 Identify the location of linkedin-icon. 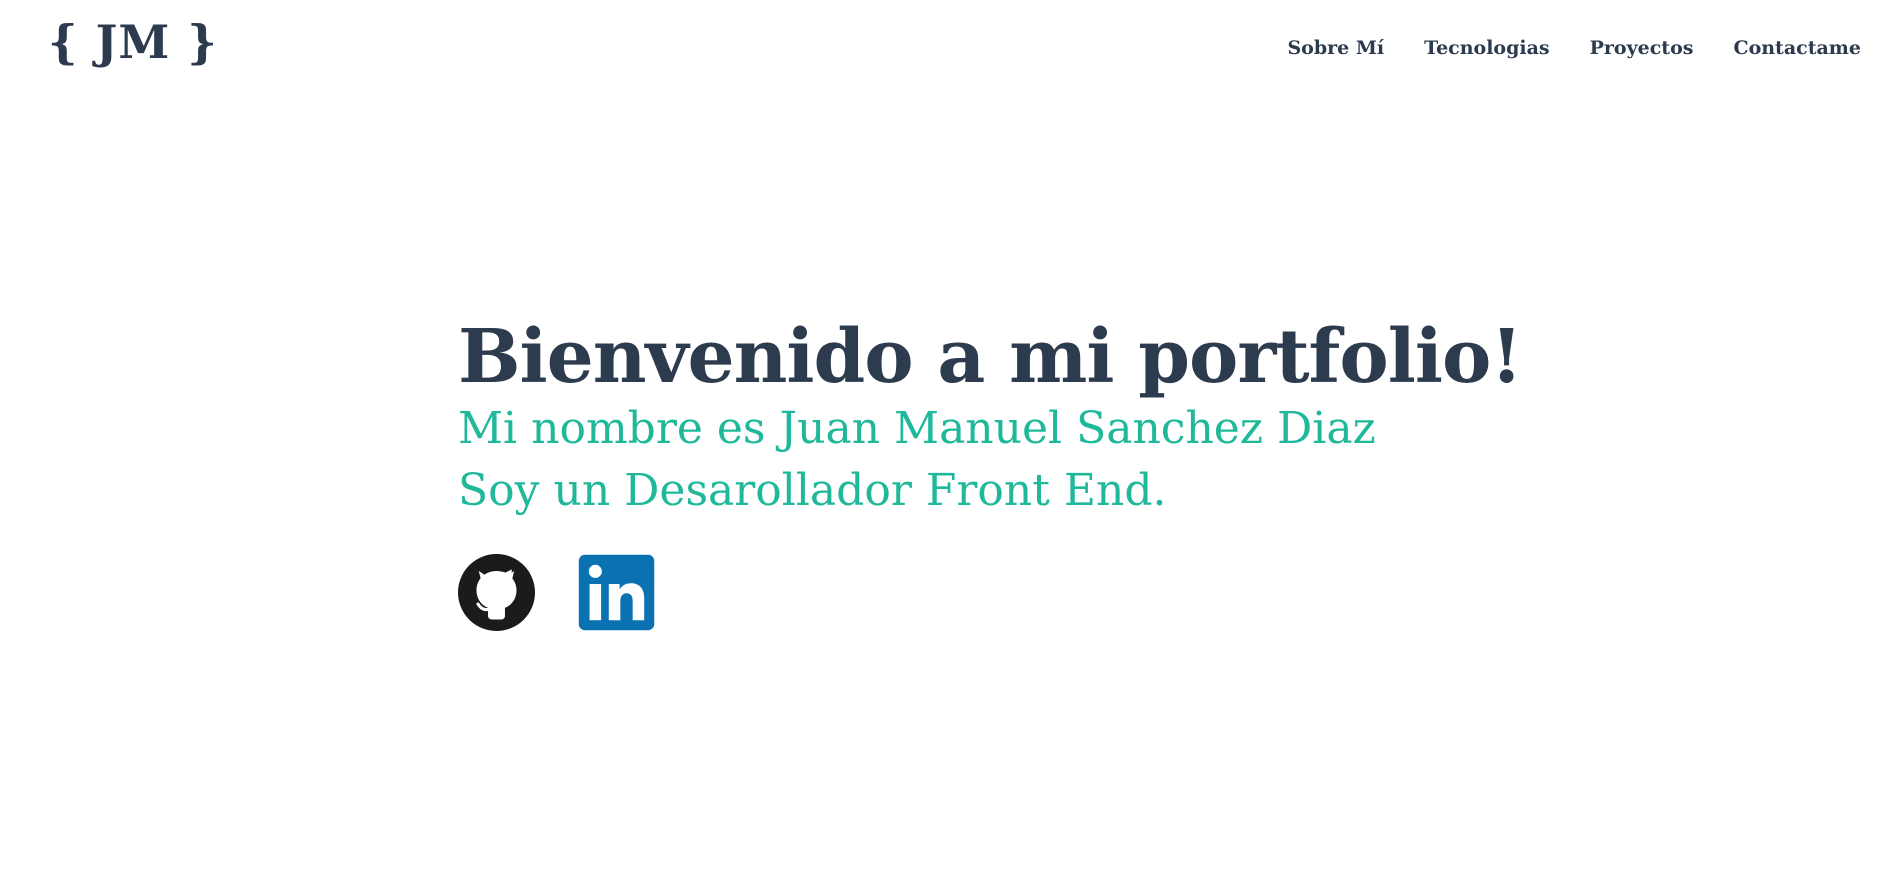
(616, 592).